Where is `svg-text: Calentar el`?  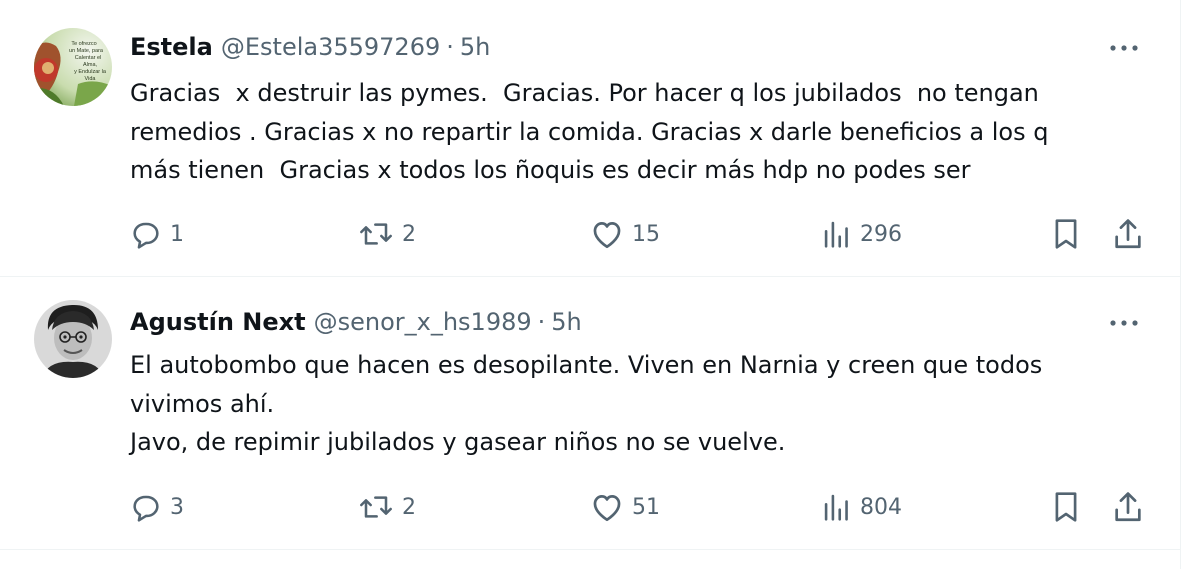 svg-text: Calentar el is located at coordinates (88, 58).